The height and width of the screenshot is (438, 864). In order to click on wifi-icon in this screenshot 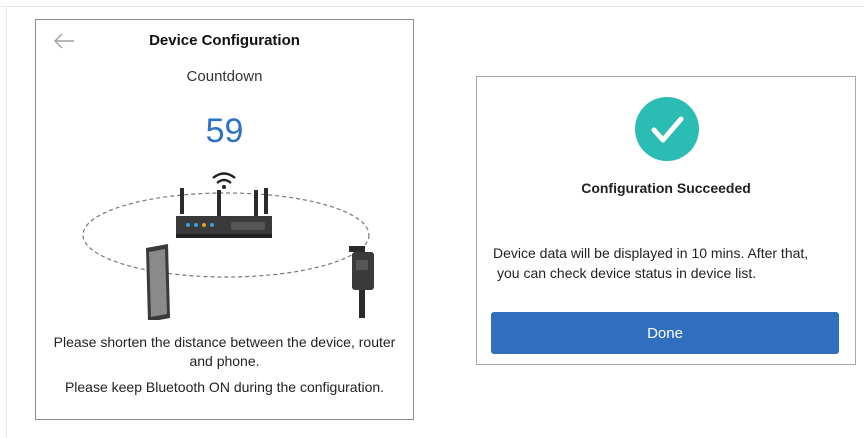, I will do `click(224, 180)`.